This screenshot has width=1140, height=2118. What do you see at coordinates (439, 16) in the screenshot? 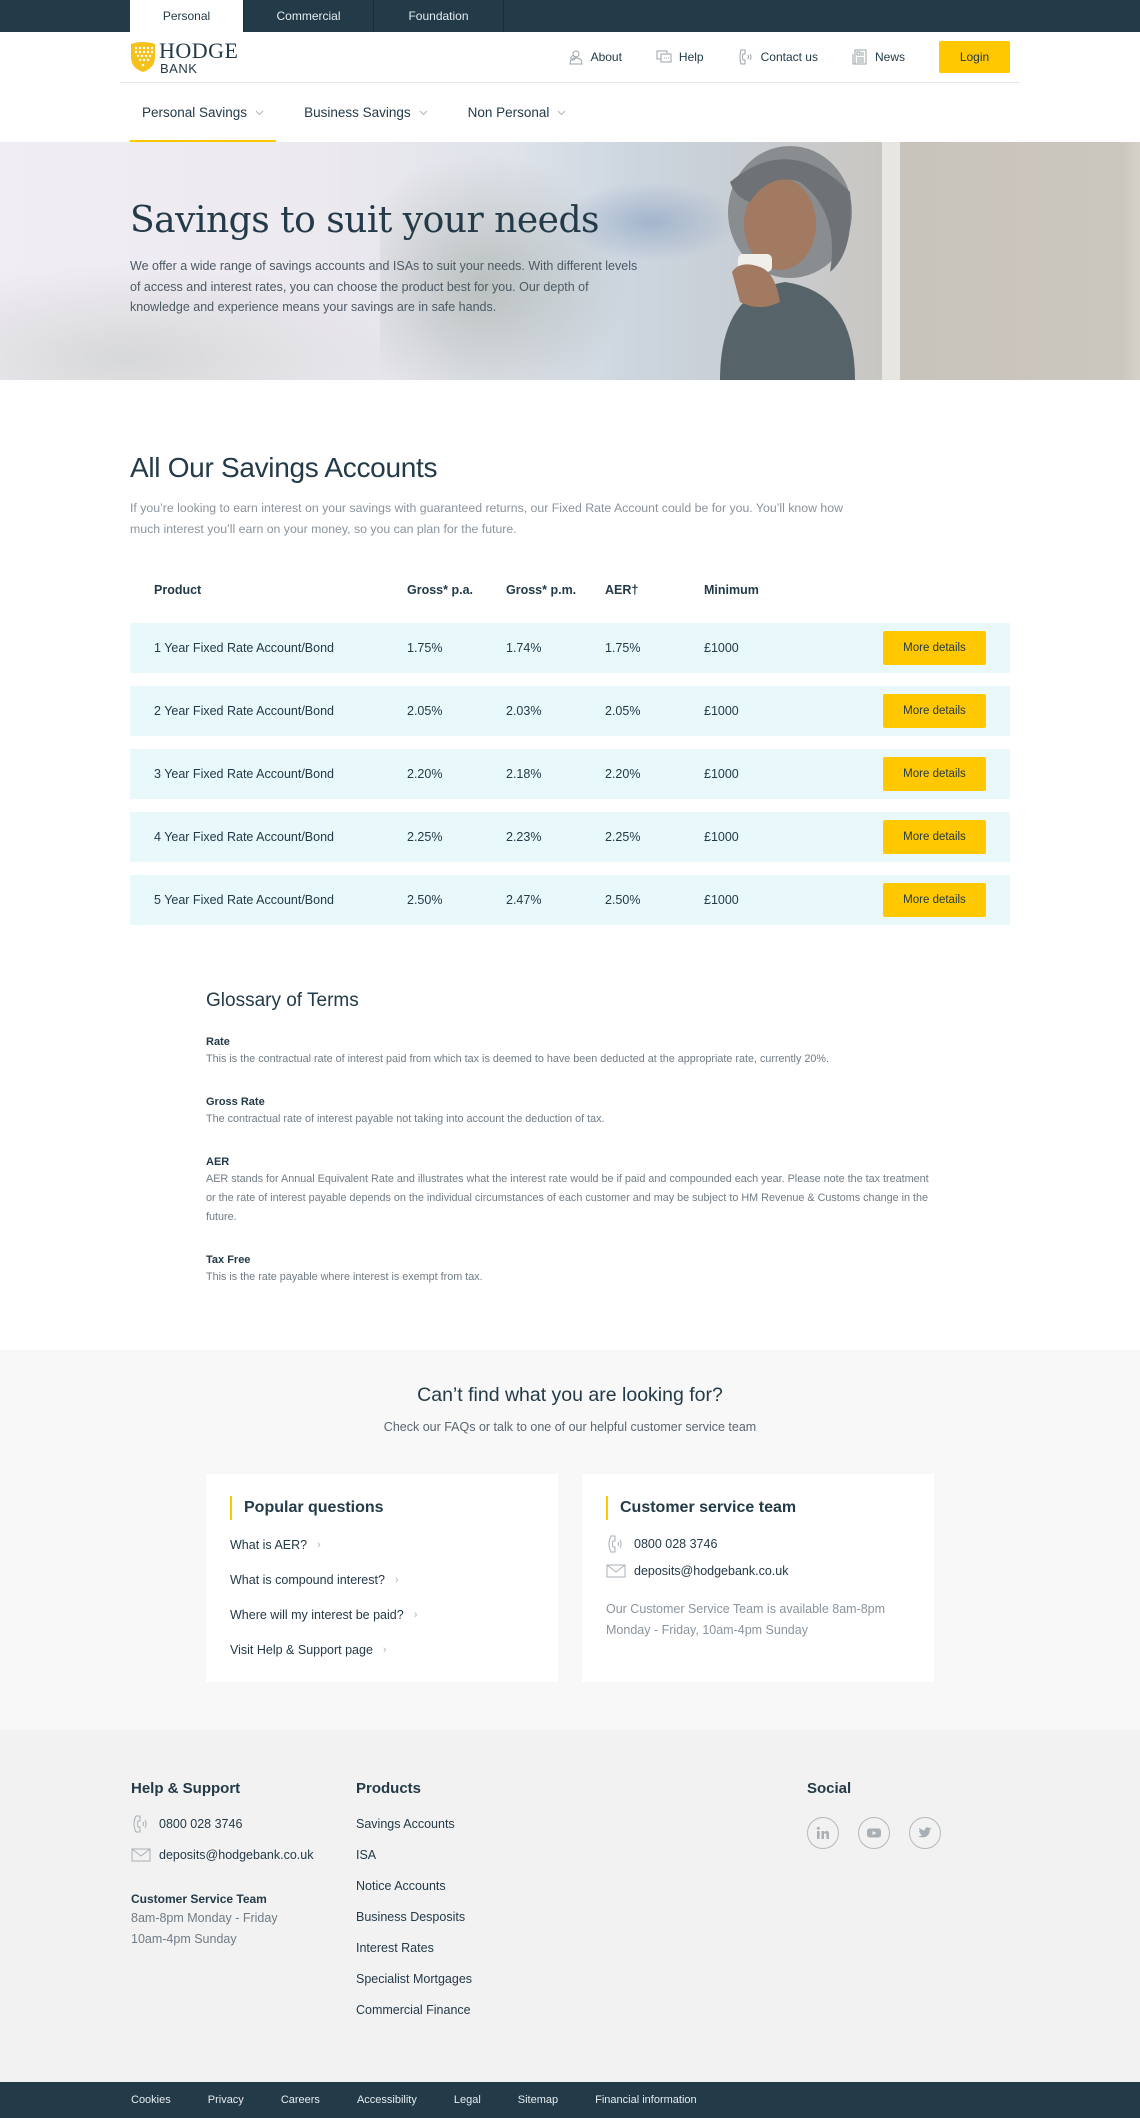
I see `tab-foundation: Foundation` at bounding box center [439, 16].